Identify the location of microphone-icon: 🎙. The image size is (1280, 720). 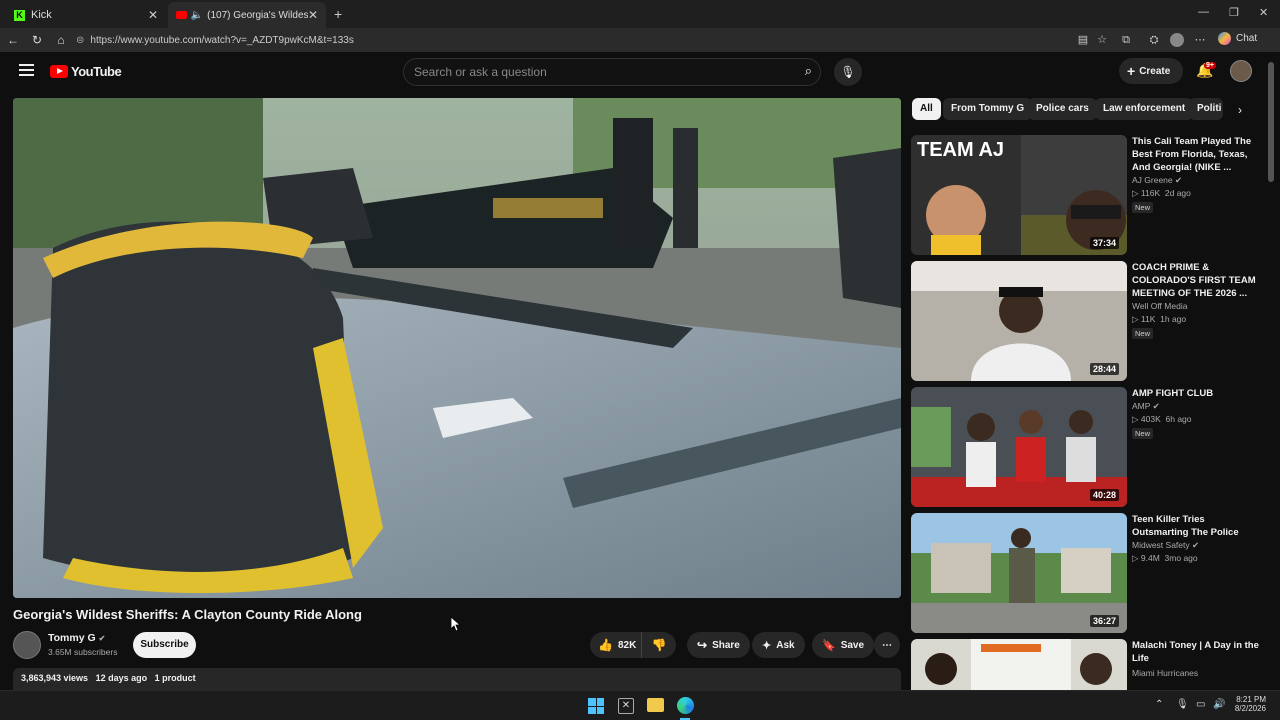
(848, 72).